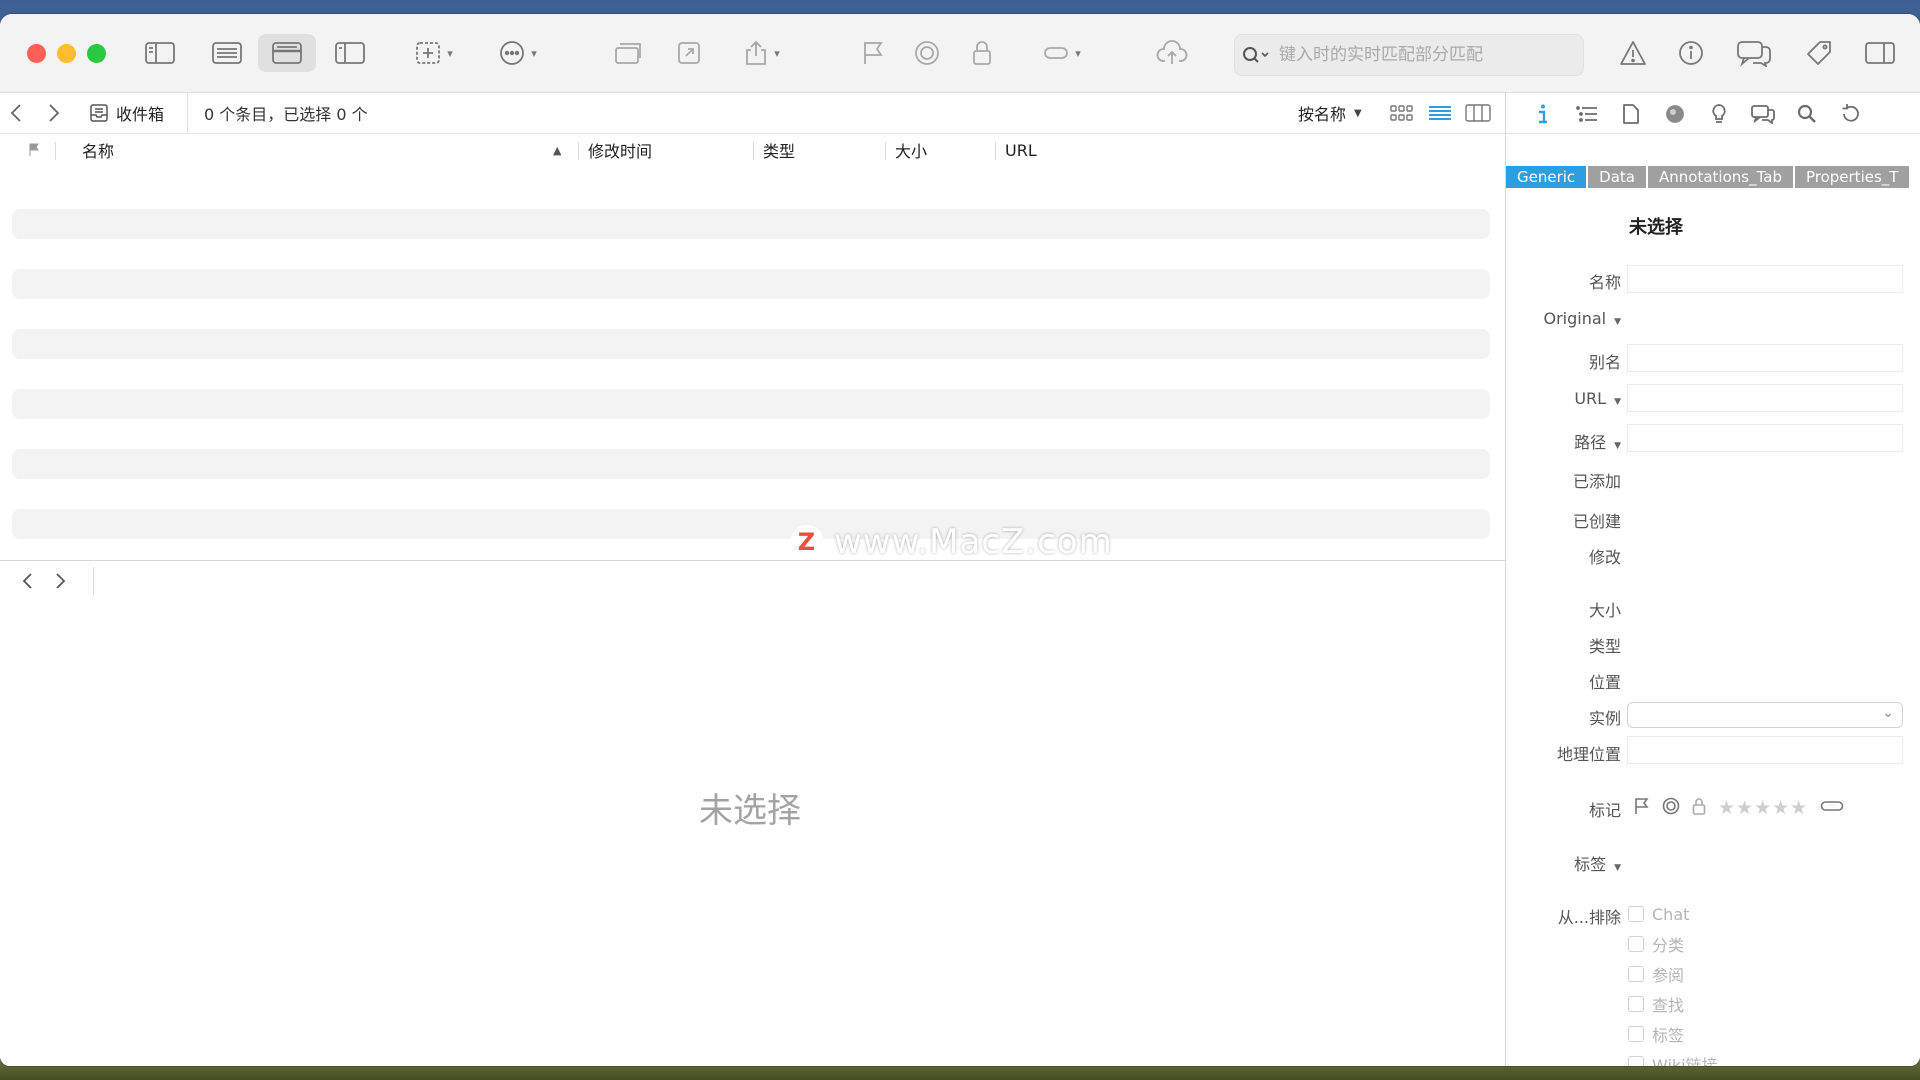 This screenshot has height=1080, width=1920. Describe the element at coordinates (1765, 715) in the screenshot. I see `instance-select: ⌄` at that location.